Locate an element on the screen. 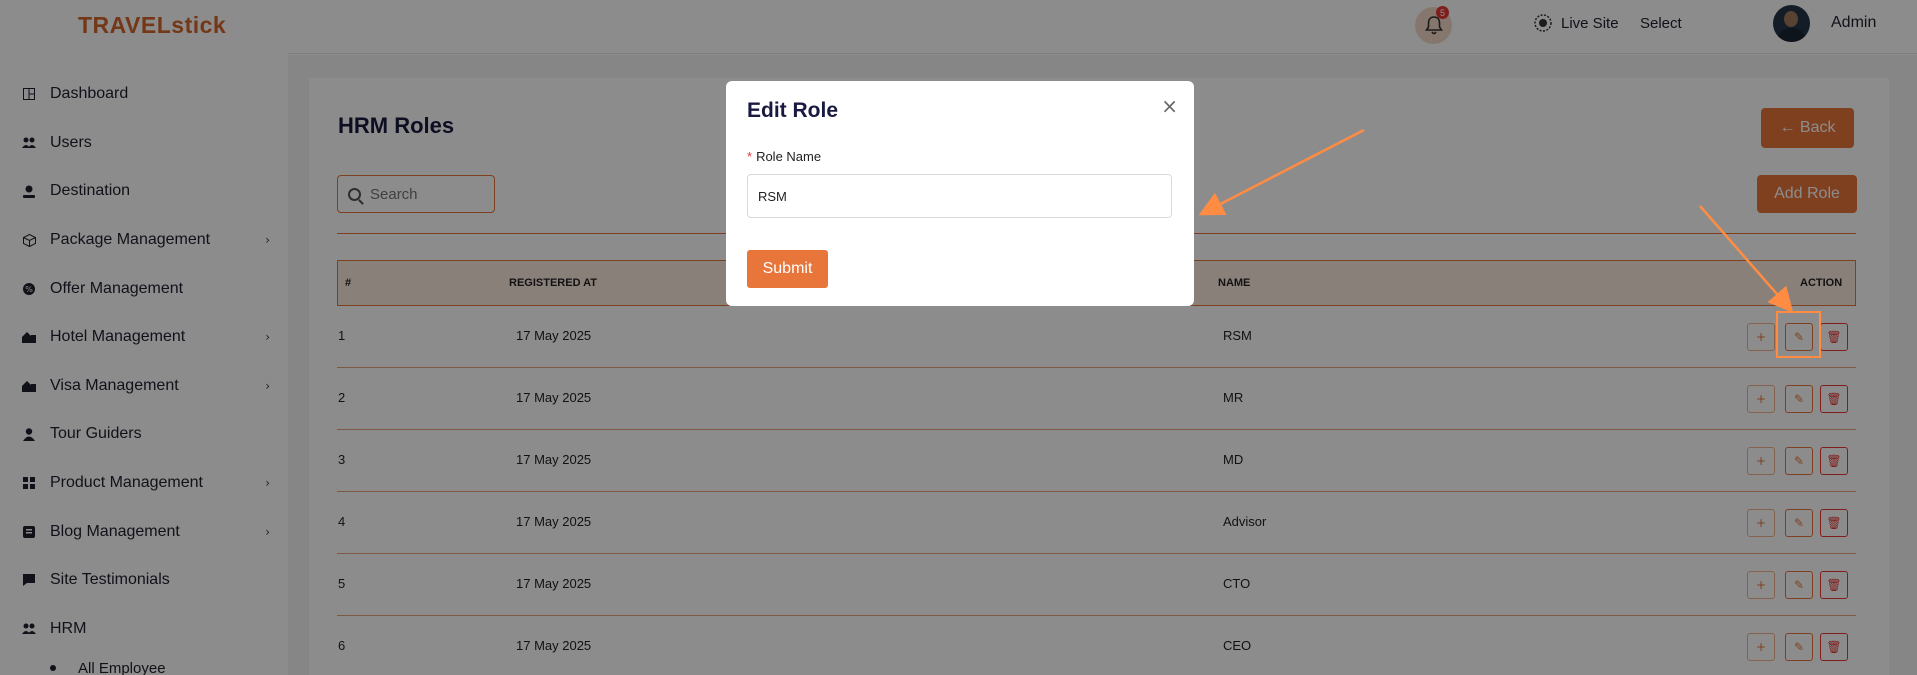 This screenshot has width=1917, height=675. role-name-input is located at coordinates (959, 196).